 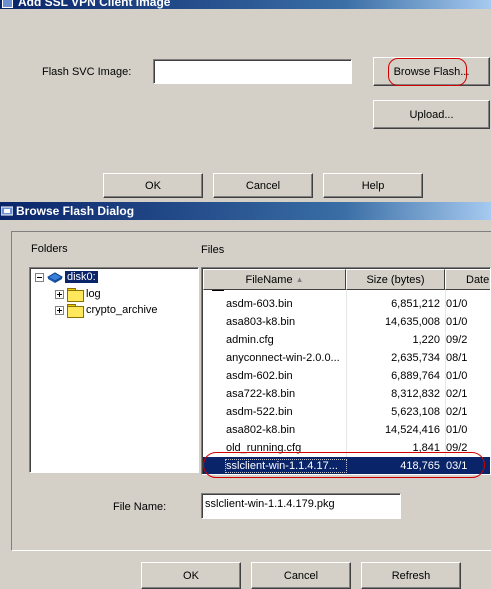 I want to click on disk-icon, so click(x=55, y=277).